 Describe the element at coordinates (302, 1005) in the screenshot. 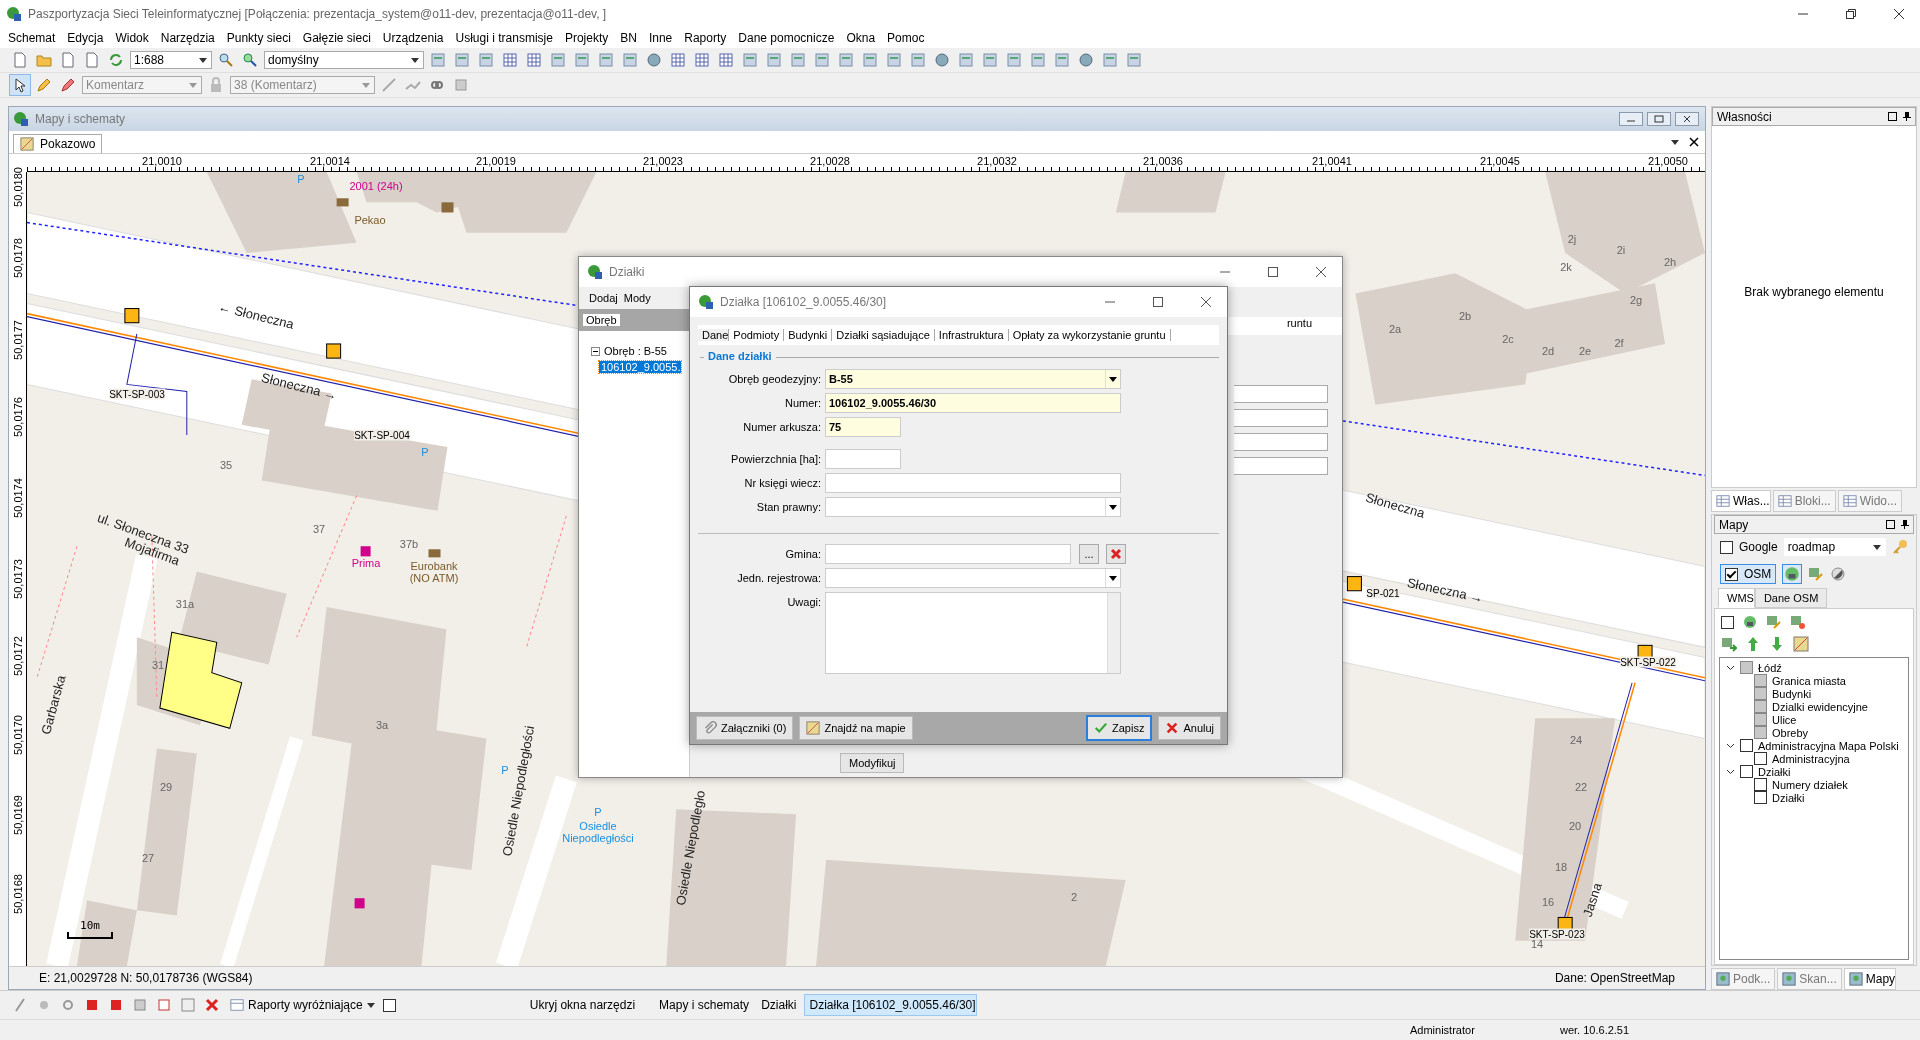

I see `reports-button: Raporty wyróżniające` at that location.